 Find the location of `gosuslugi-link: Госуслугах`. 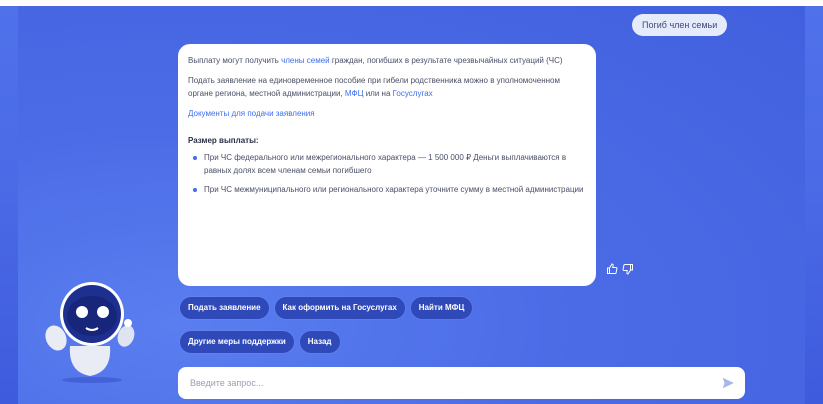

gosuslugi-link: Госуслугах is located at coordinates (413, 93).